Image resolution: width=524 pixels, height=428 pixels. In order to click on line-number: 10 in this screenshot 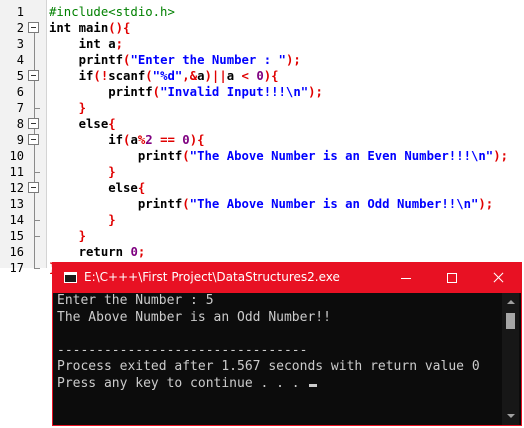, I will do `click(16, 156)`.